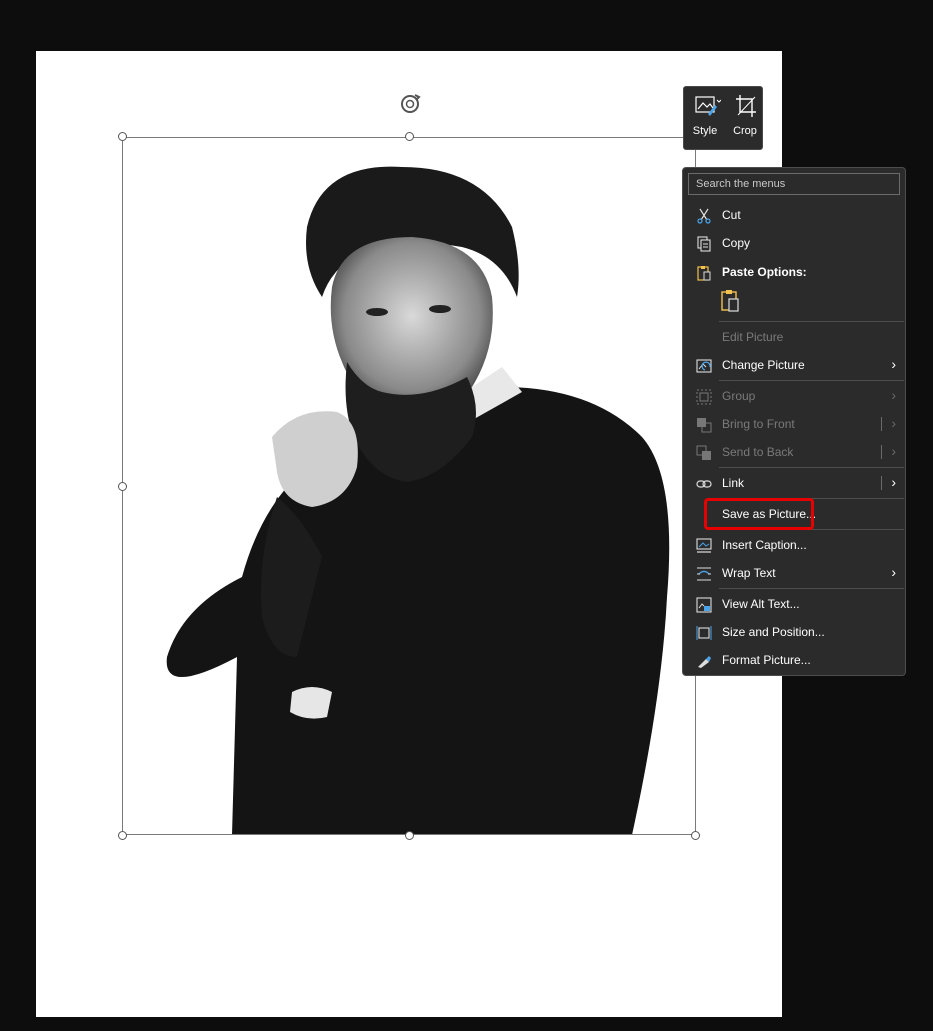 This screenshot has width=933, height=1031. I want to click on menu-item-paste-options: Paste Options:, so click(794, 272).